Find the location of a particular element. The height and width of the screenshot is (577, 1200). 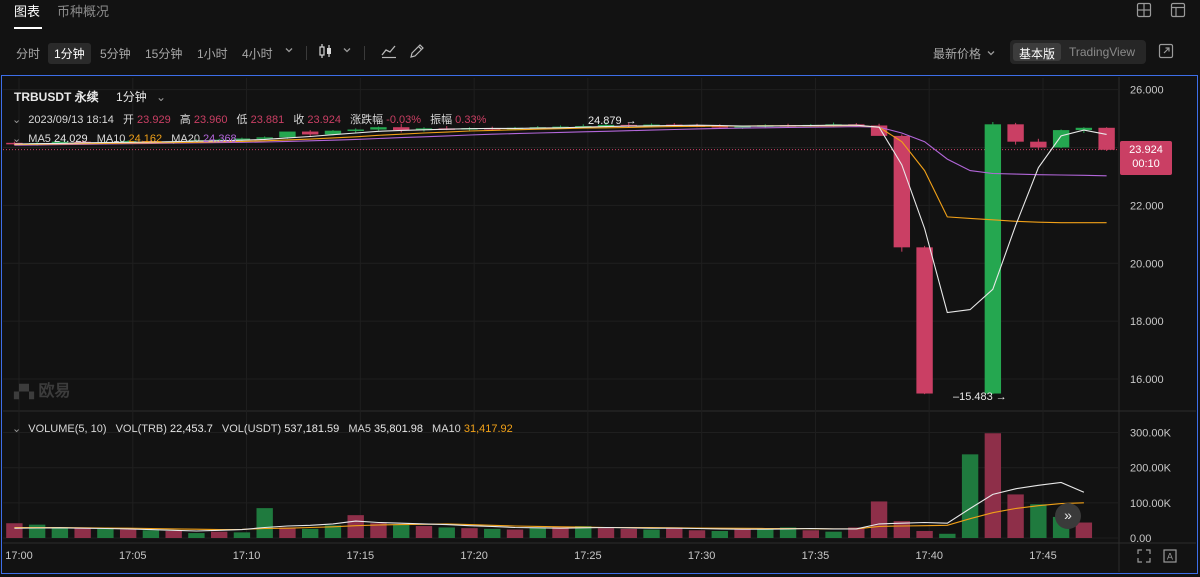

price-legend-line1: TRBUSDT 永续 1分钟 ⌄ is located at coordinates (90, 96).